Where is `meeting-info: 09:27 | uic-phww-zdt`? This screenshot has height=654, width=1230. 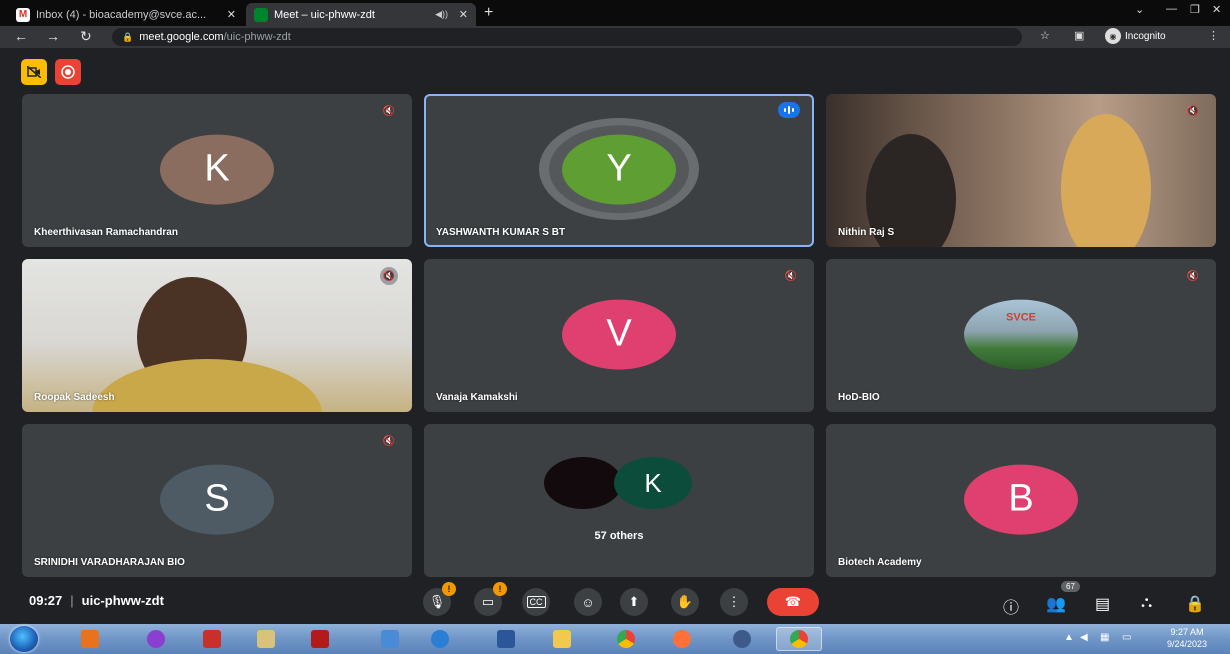
meeting-info: 09:27 | uic-phww-zdt is located at coordinates (96, 600).